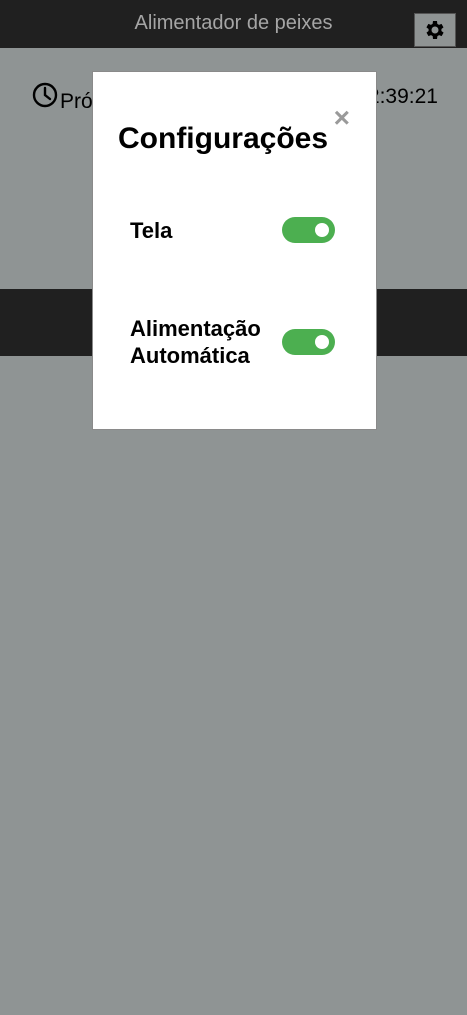  I want to click on next-feeding-time: 2:39:21, so click(402, 96).